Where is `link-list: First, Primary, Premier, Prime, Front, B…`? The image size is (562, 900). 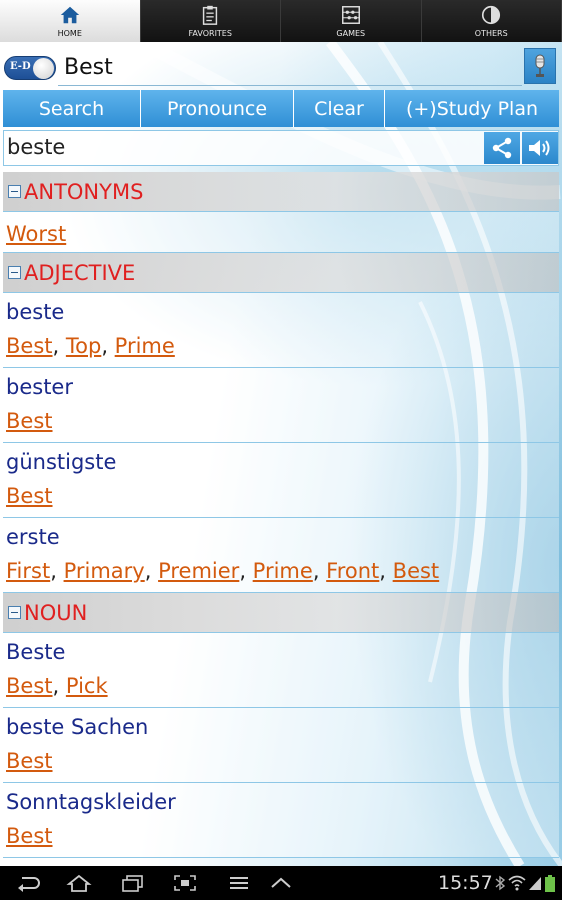
link-list: First, Primary, Premier, Prime, Front, B… is located at coordinates (223, 571).